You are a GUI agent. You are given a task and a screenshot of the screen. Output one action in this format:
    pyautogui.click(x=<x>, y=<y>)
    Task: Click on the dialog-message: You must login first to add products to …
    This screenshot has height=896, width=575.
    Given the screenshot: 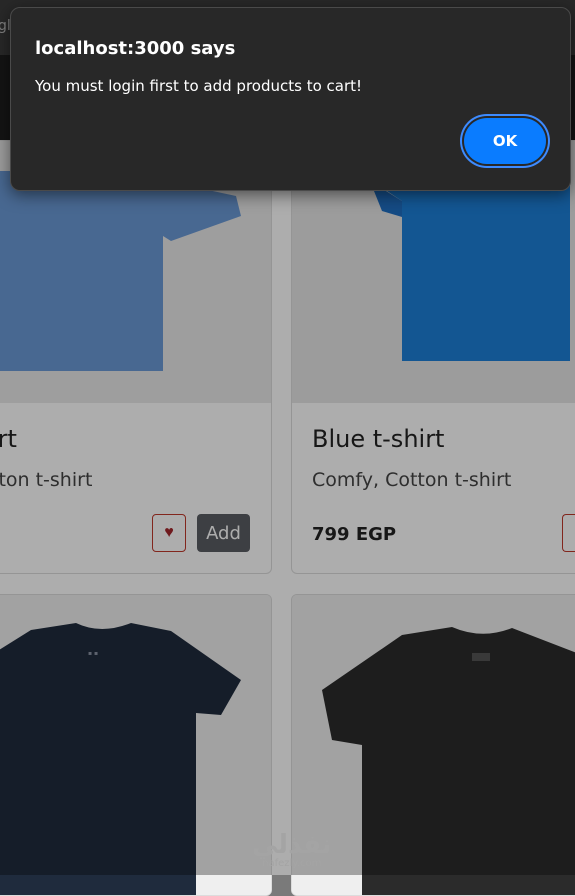 What is the action you would take?
    pyautogui.click(x=199, y=86)
    